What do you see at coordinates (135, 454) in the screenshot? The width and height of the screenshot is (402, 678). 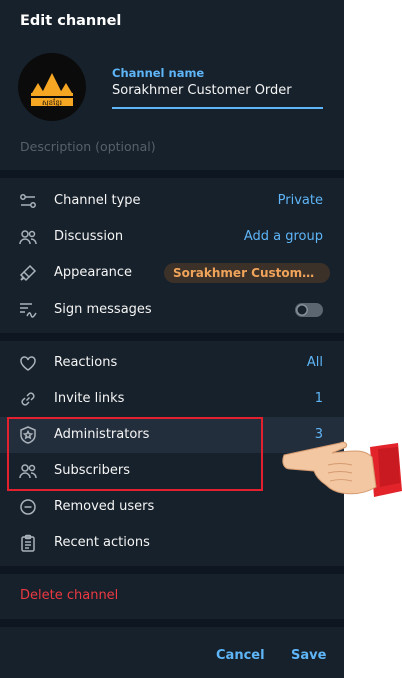 I see `highlight-box` at bounding box center [135, 454].